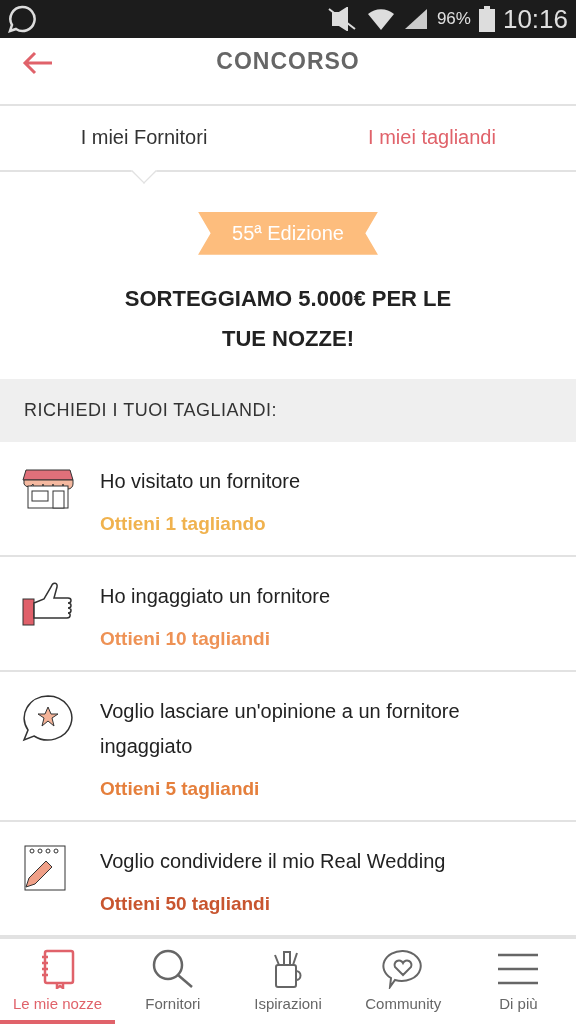 The image size is (576, 1024). What do you see at coordinates (288, 500) in the screenshot?
I see `request-row: Ho visitato un fornitore Ottieni 1 tagliando` at bounding box center [288, 500].